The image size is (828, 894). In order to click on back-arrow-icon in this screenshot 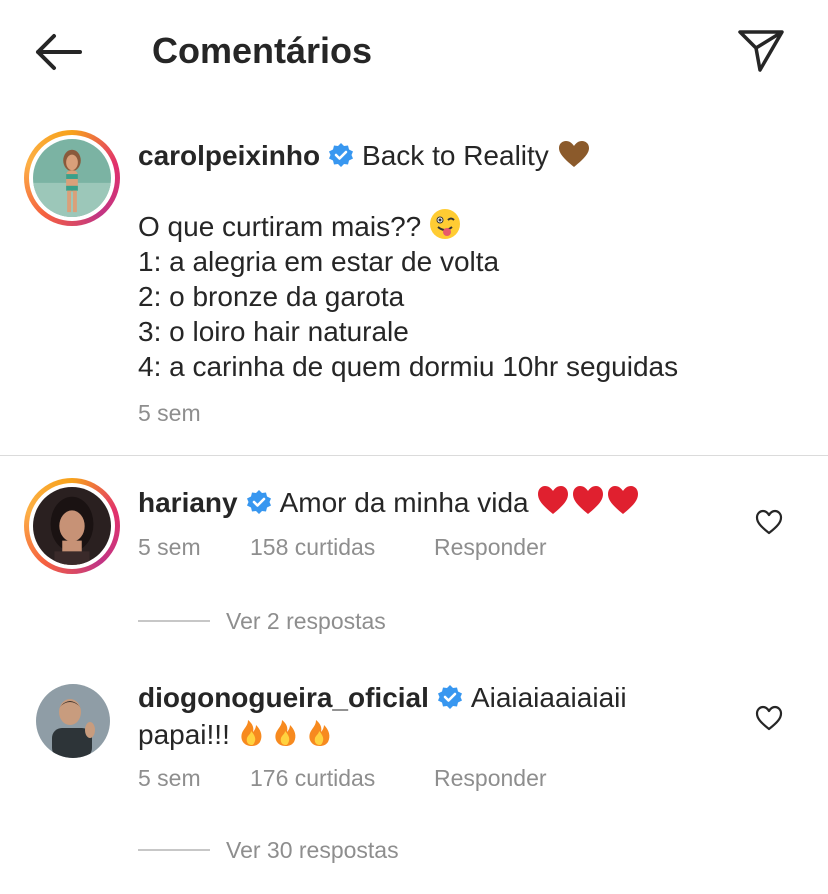, I will do `click(58, 52)`.